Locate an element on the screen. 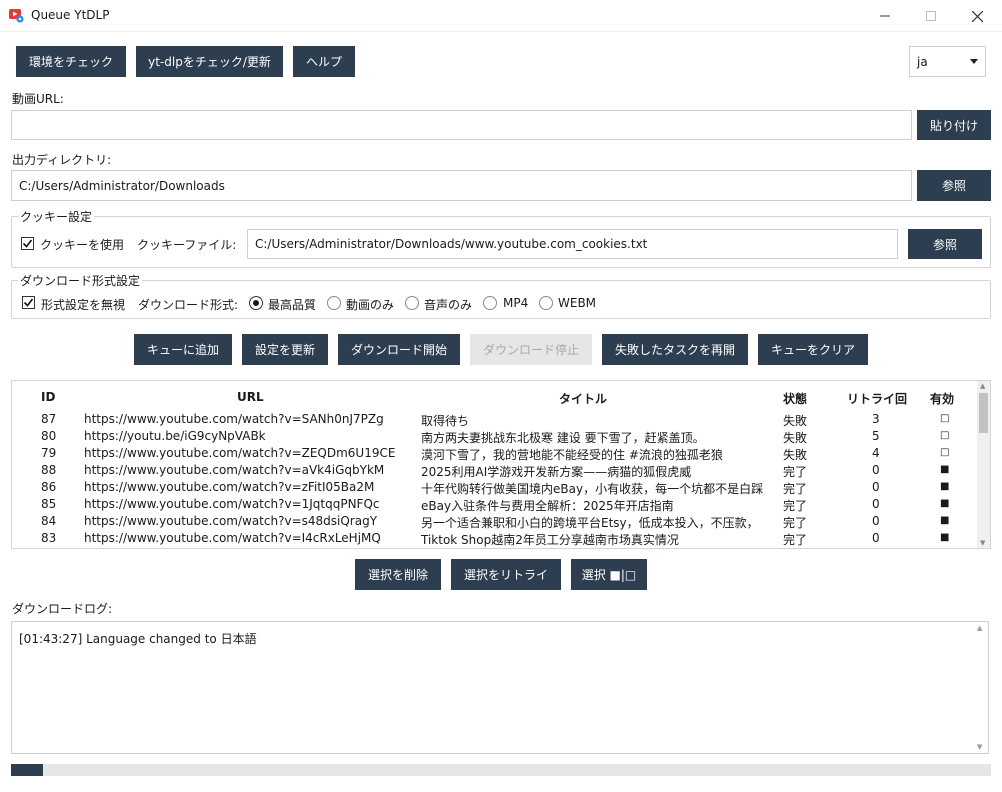 The height and width of the screenshot is (792, 1002). cell-id: 88 is located at coordinates (49, 470).